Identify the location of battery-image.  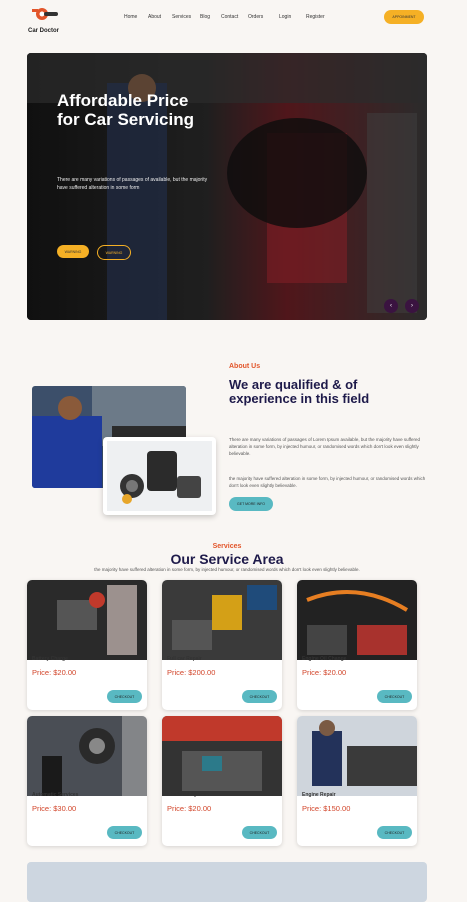
(87, 620).